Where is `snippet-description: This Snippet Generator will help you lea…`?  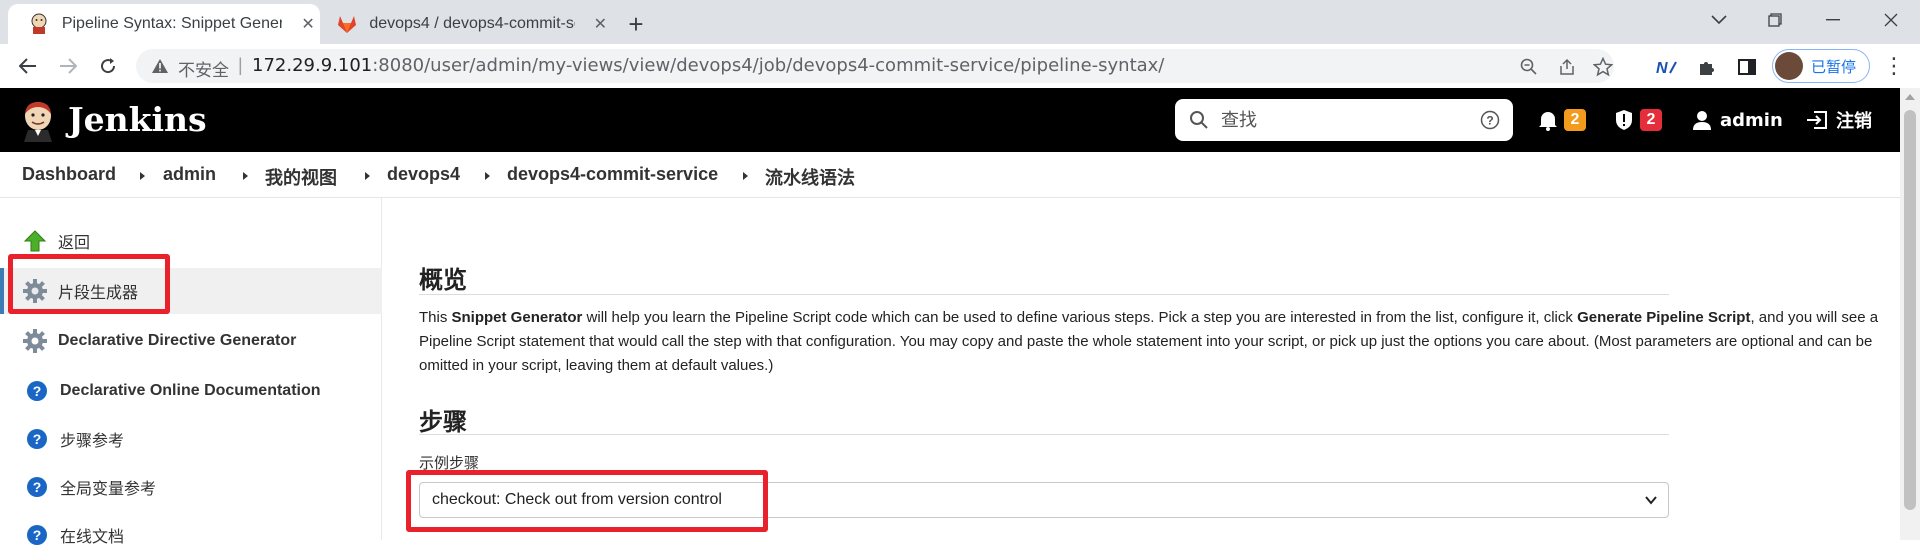
snippet-description: This Snippet Generator will help you lea… is located at coordinates (1154, 342).